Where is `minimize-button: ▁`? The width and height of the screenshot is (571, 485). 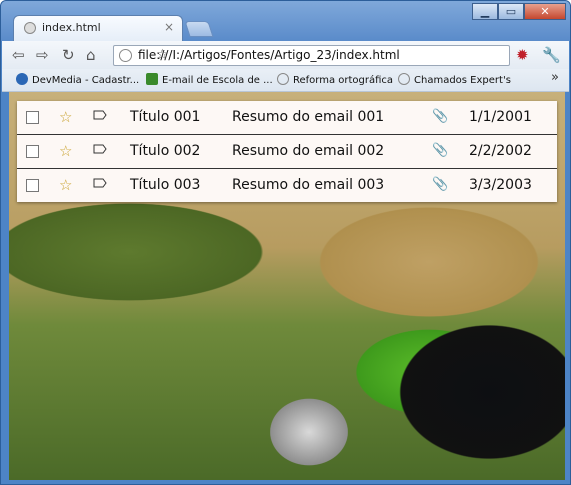
minimize-button: ▁ is located at coordinates (485, 11).